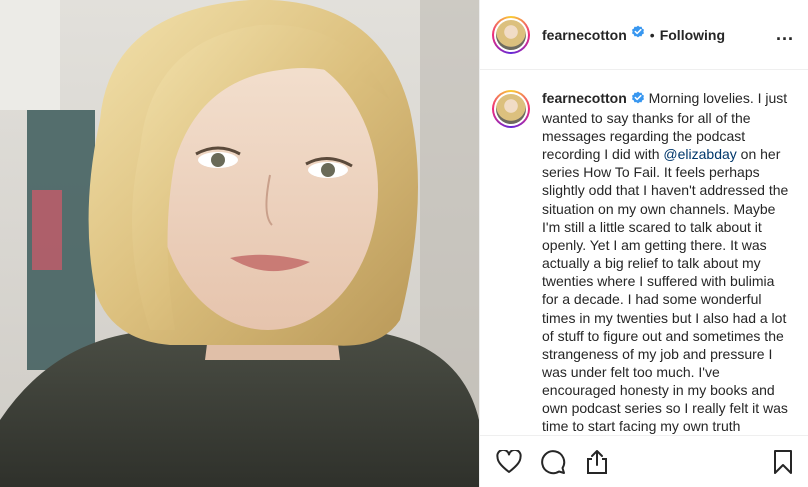 Image resolution: width=808 pixels, height=487 pixels. I want to click on bookmark-icon, so click(783, 462).